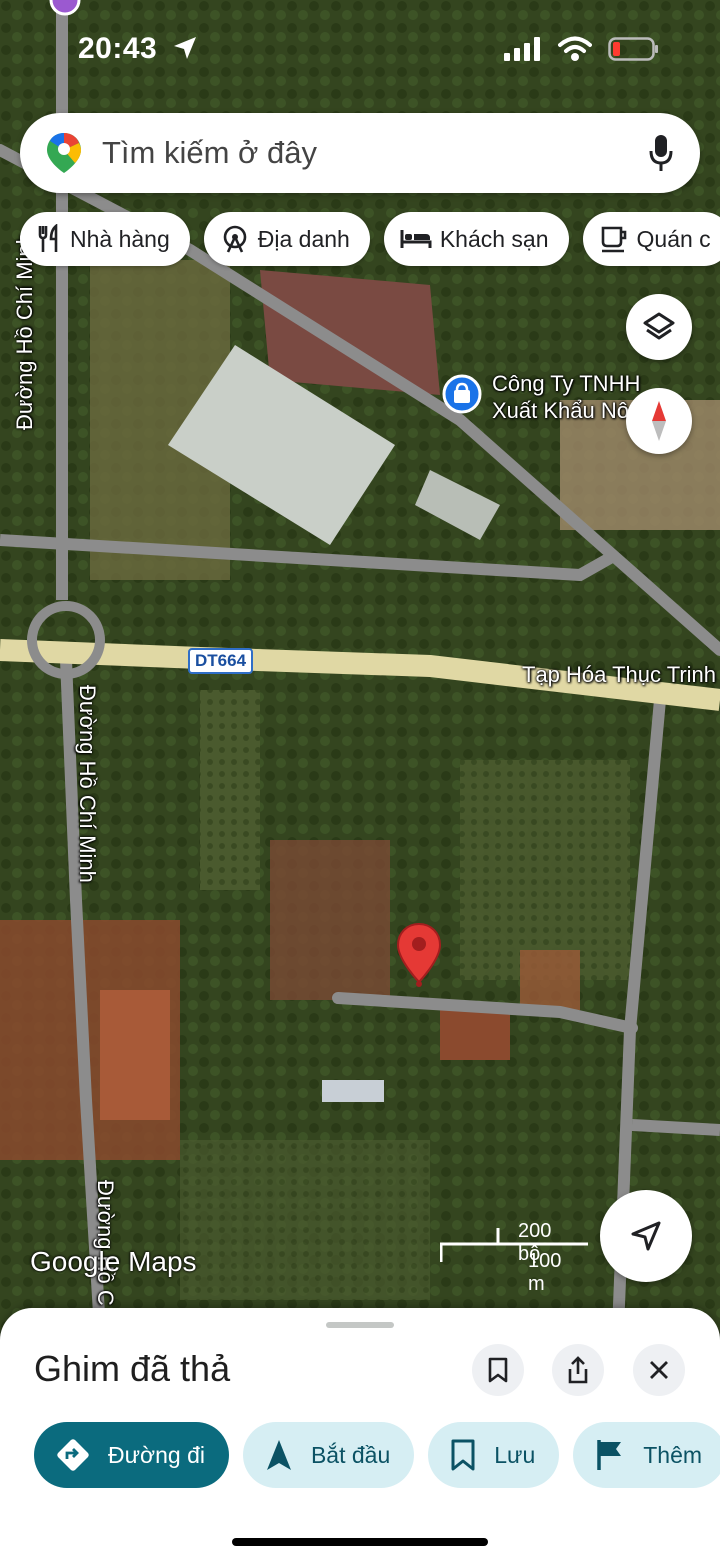  Describe the element at coordinates (522, 49) in the screenshot. I see `signal-icon` at that location.